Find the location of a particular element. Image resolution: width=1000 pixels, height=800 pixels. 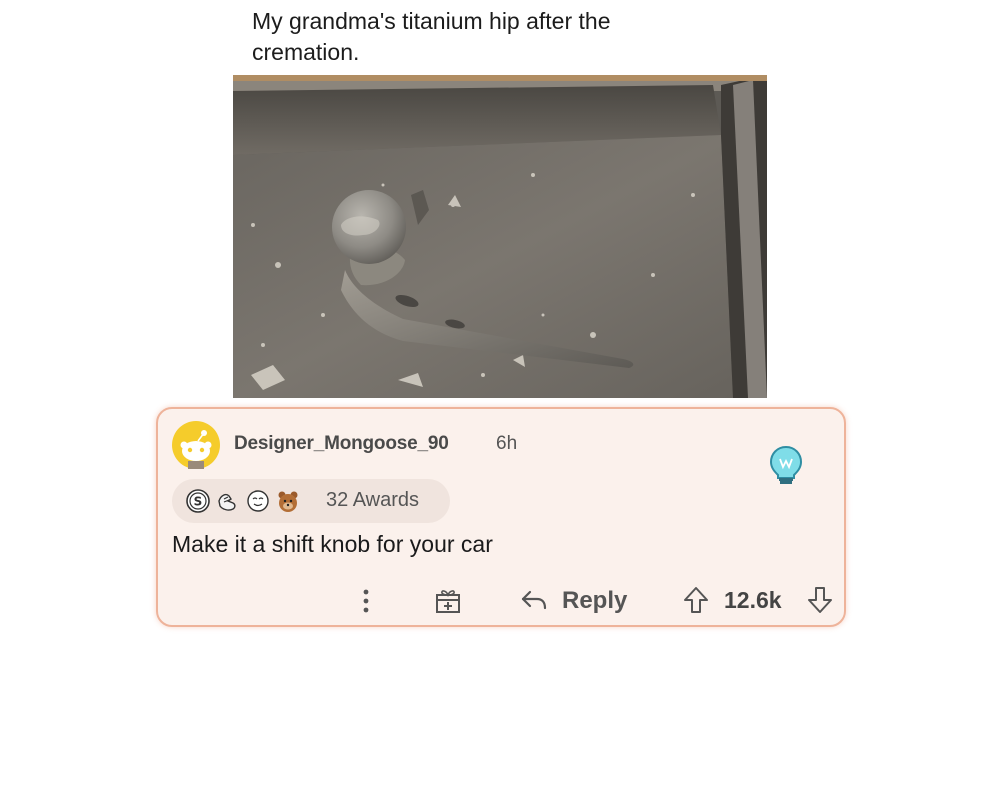

svg-text: S is located at coordinates (198, 502).